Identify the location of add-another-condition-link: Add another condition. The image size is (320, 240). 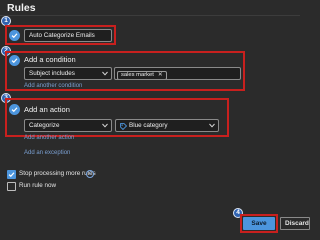
(53, 86).